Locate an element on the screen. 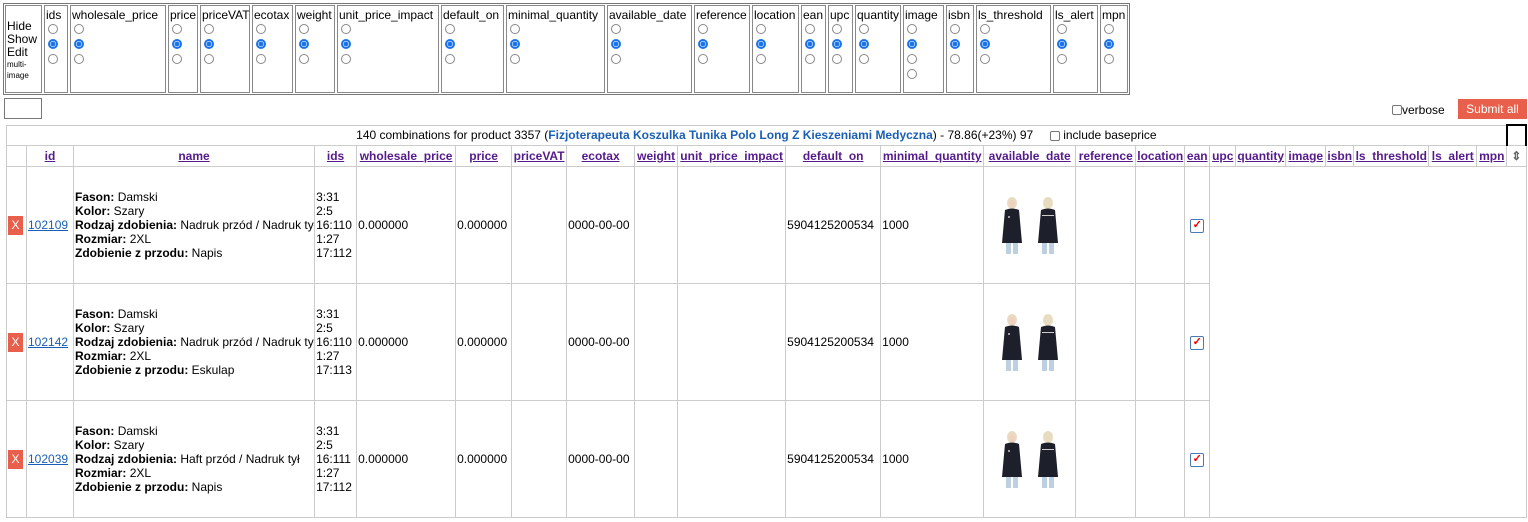 The image size is (1528, 522). header-id: id is located at coordinates (50, 156).